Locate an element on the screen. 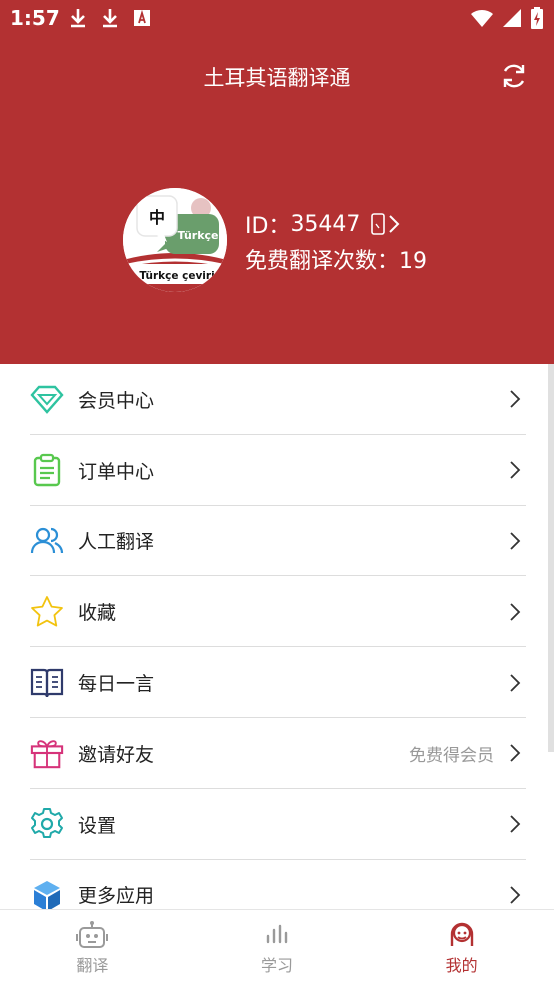 This screenshot has height=984, width=554. gift-icon is located at coordinates (47, 753).